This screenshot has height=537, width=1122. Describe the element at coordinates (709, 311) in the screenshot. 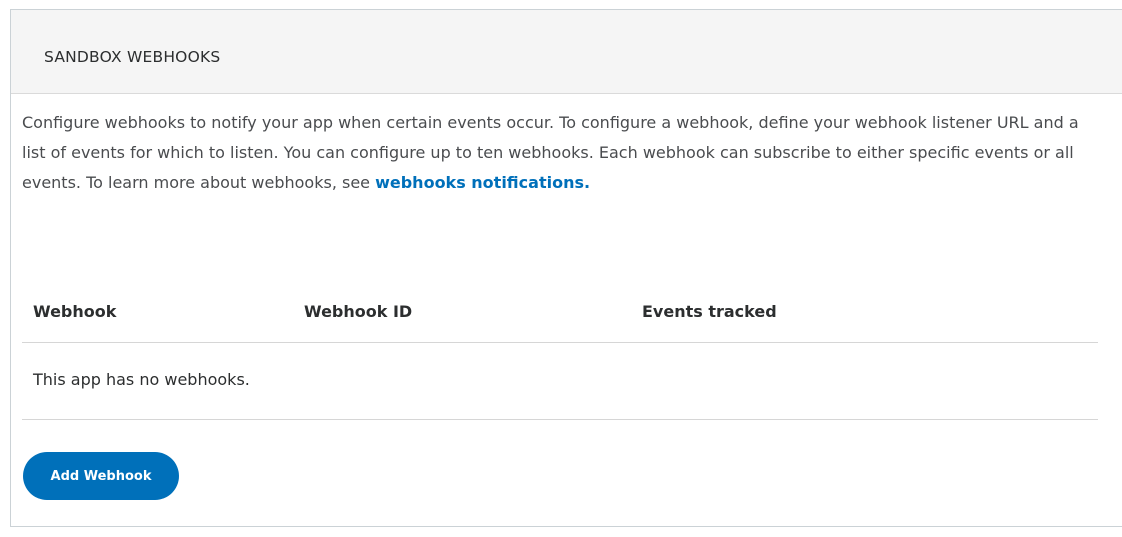

I see `column-header-events-tracked: Events tracked` at that location.